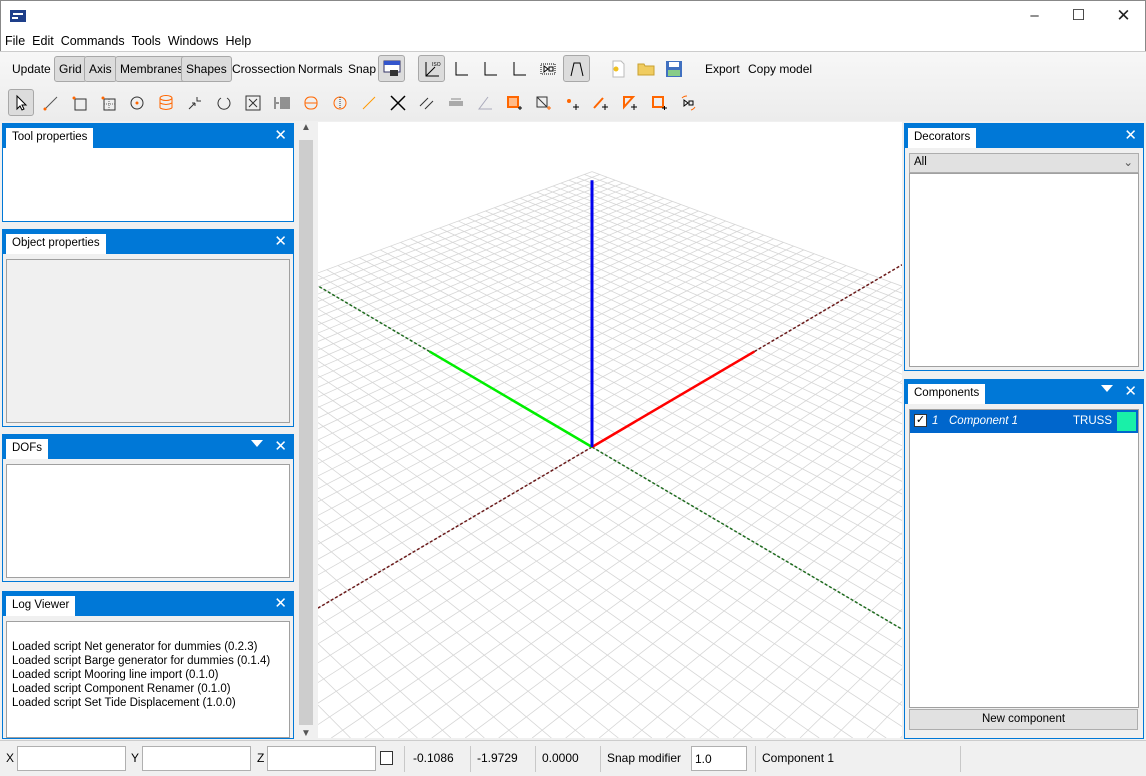 The width and height of the screenshot is (1146, 776). What do you see at coordinates (1126, 421) in the screenshot?
I see `component-color-swatch` at bounding box center [1126, 421].